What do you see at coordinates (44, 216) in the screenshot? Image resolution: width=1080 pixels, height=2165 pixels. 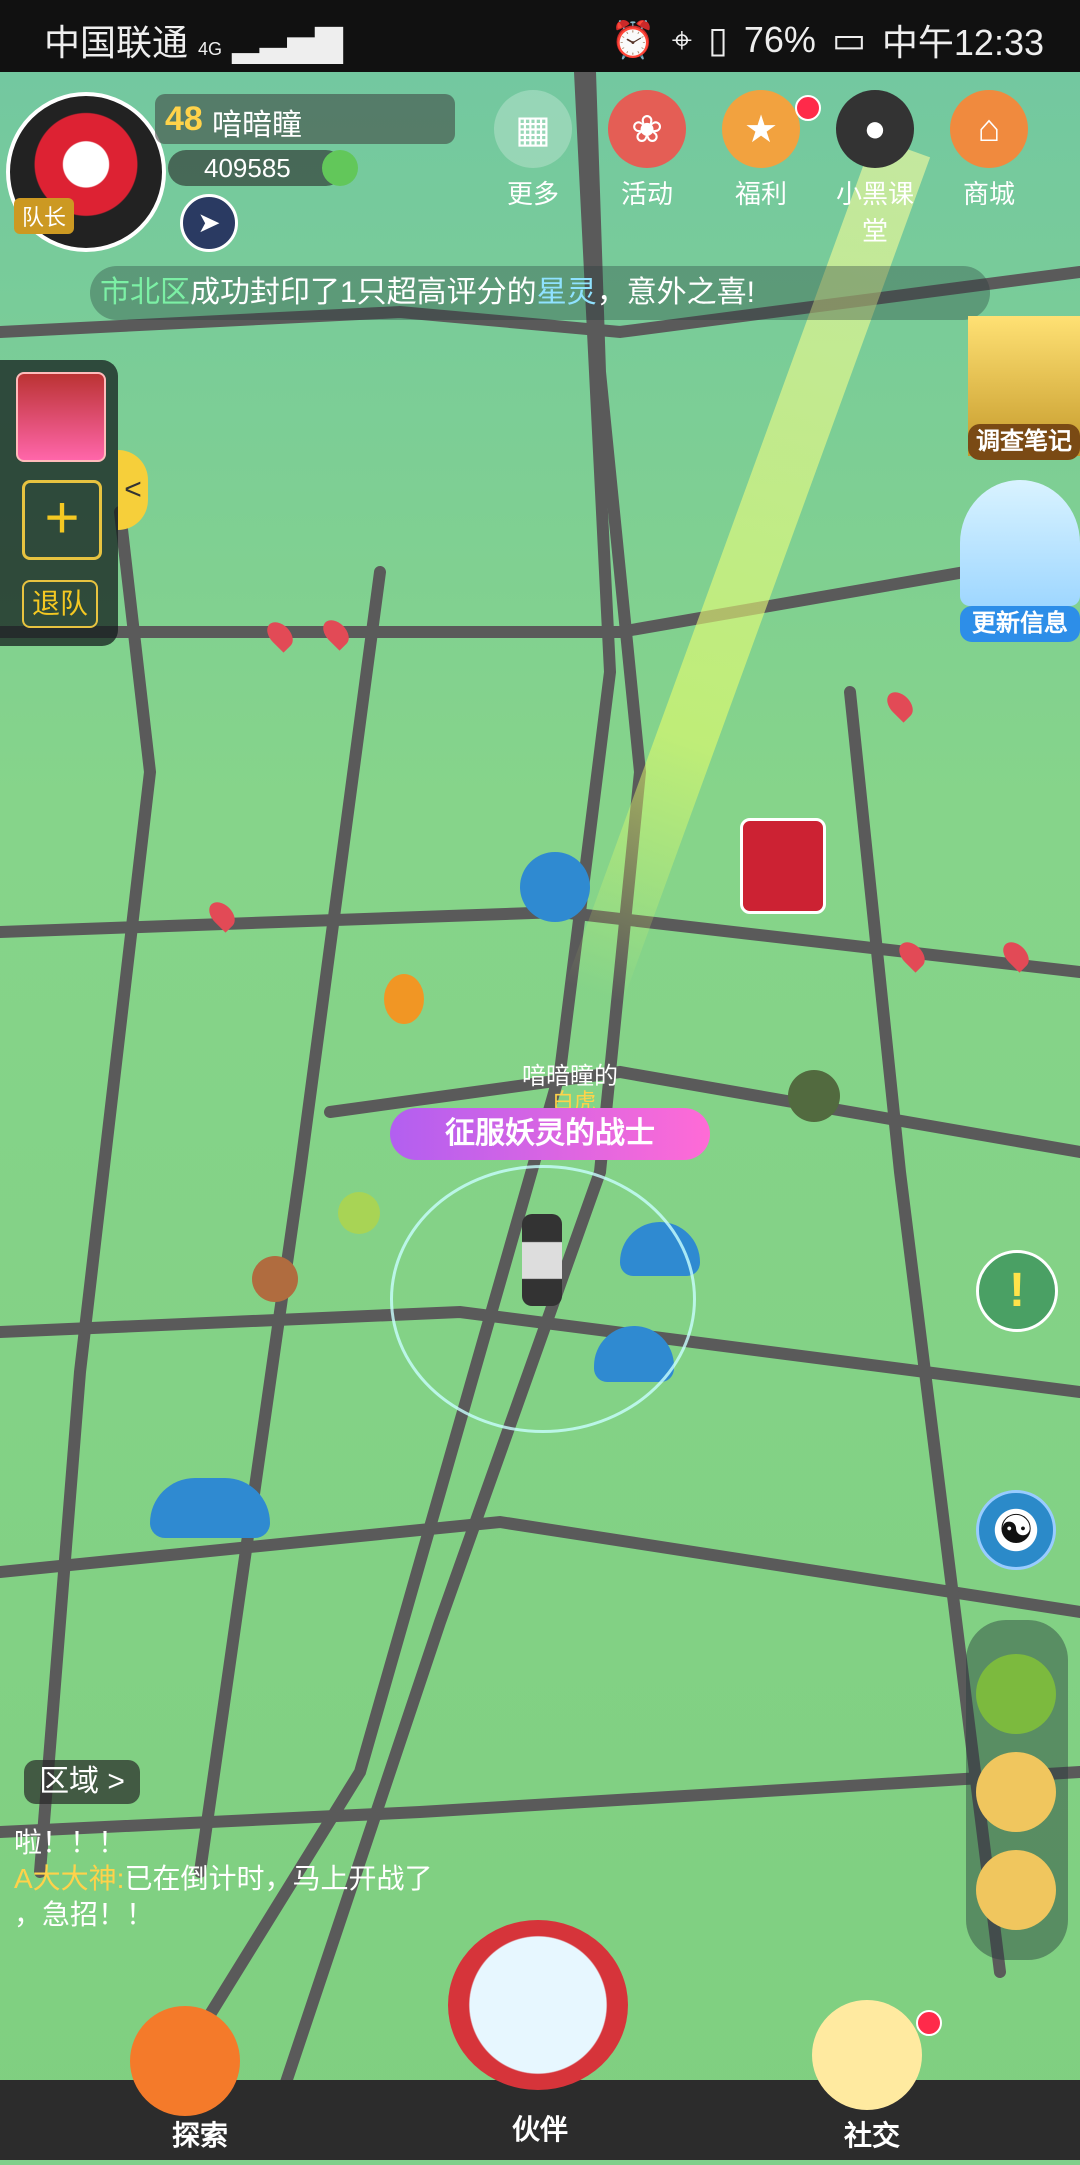 I see `captain-badge: 队长` at bounding box center [44, 216].